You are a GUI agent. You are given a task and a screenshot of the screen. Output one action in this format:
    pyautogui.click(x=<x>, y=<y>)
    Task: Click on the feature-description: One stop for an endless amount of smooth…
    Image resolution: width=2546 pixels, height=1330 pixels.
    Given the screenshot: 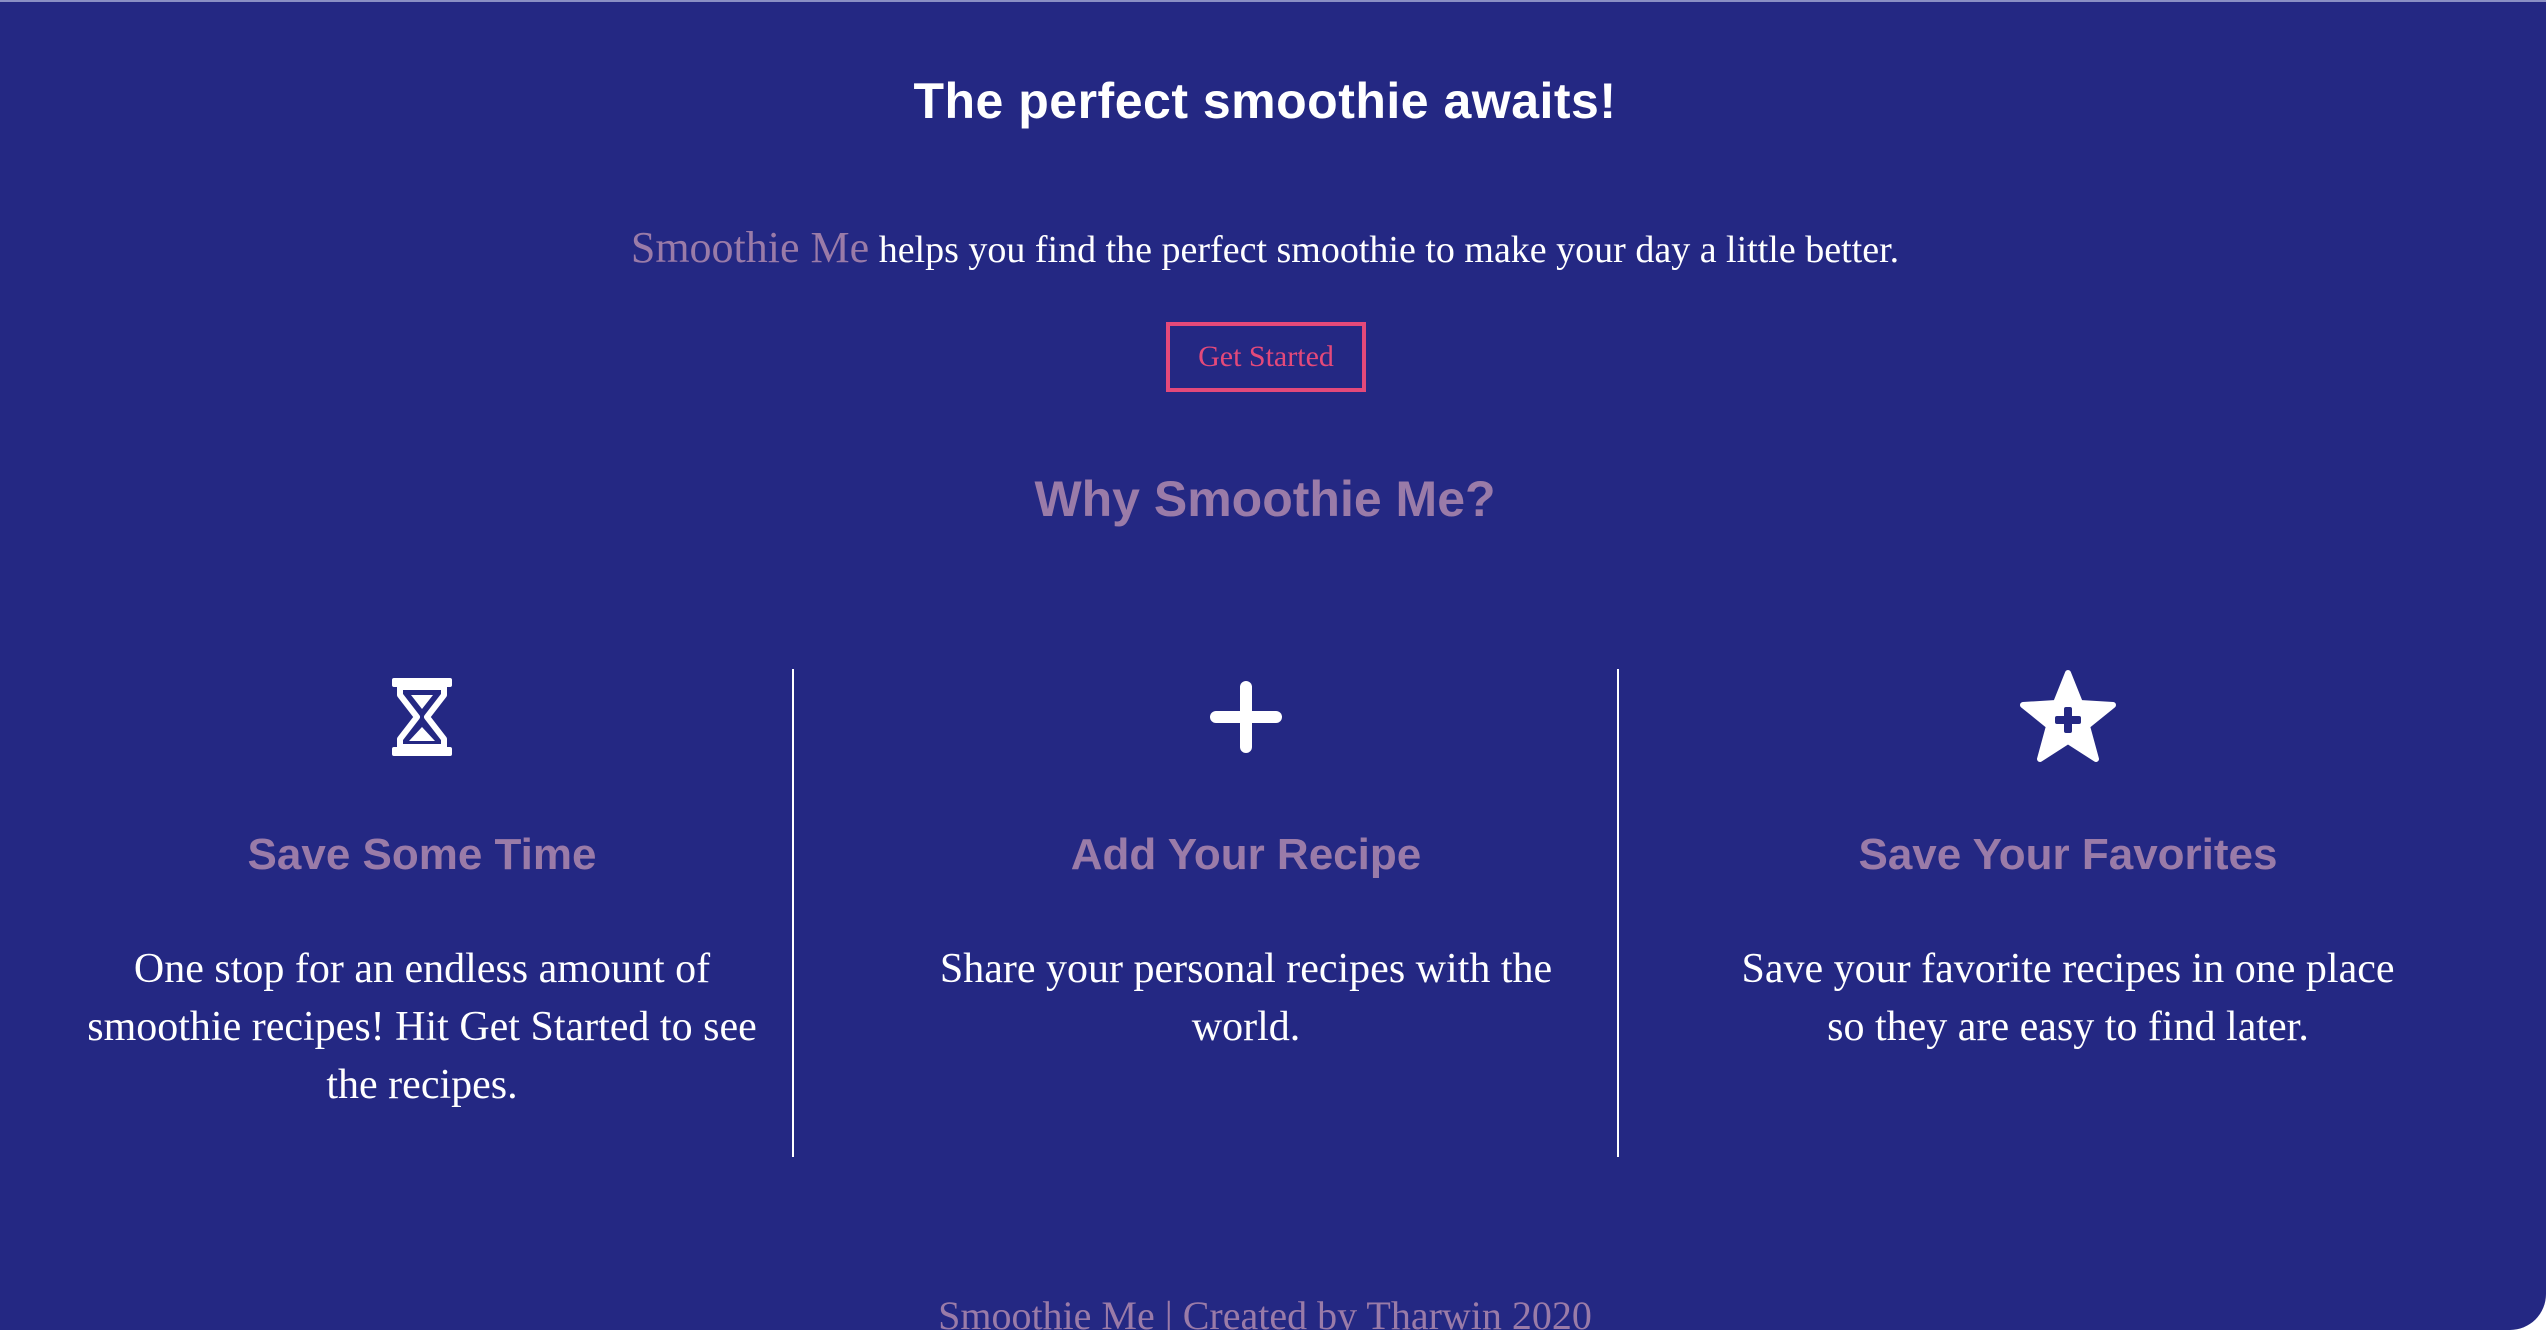 What is the action you would take?
    pyautogui.click(x=422, y=1027)
    